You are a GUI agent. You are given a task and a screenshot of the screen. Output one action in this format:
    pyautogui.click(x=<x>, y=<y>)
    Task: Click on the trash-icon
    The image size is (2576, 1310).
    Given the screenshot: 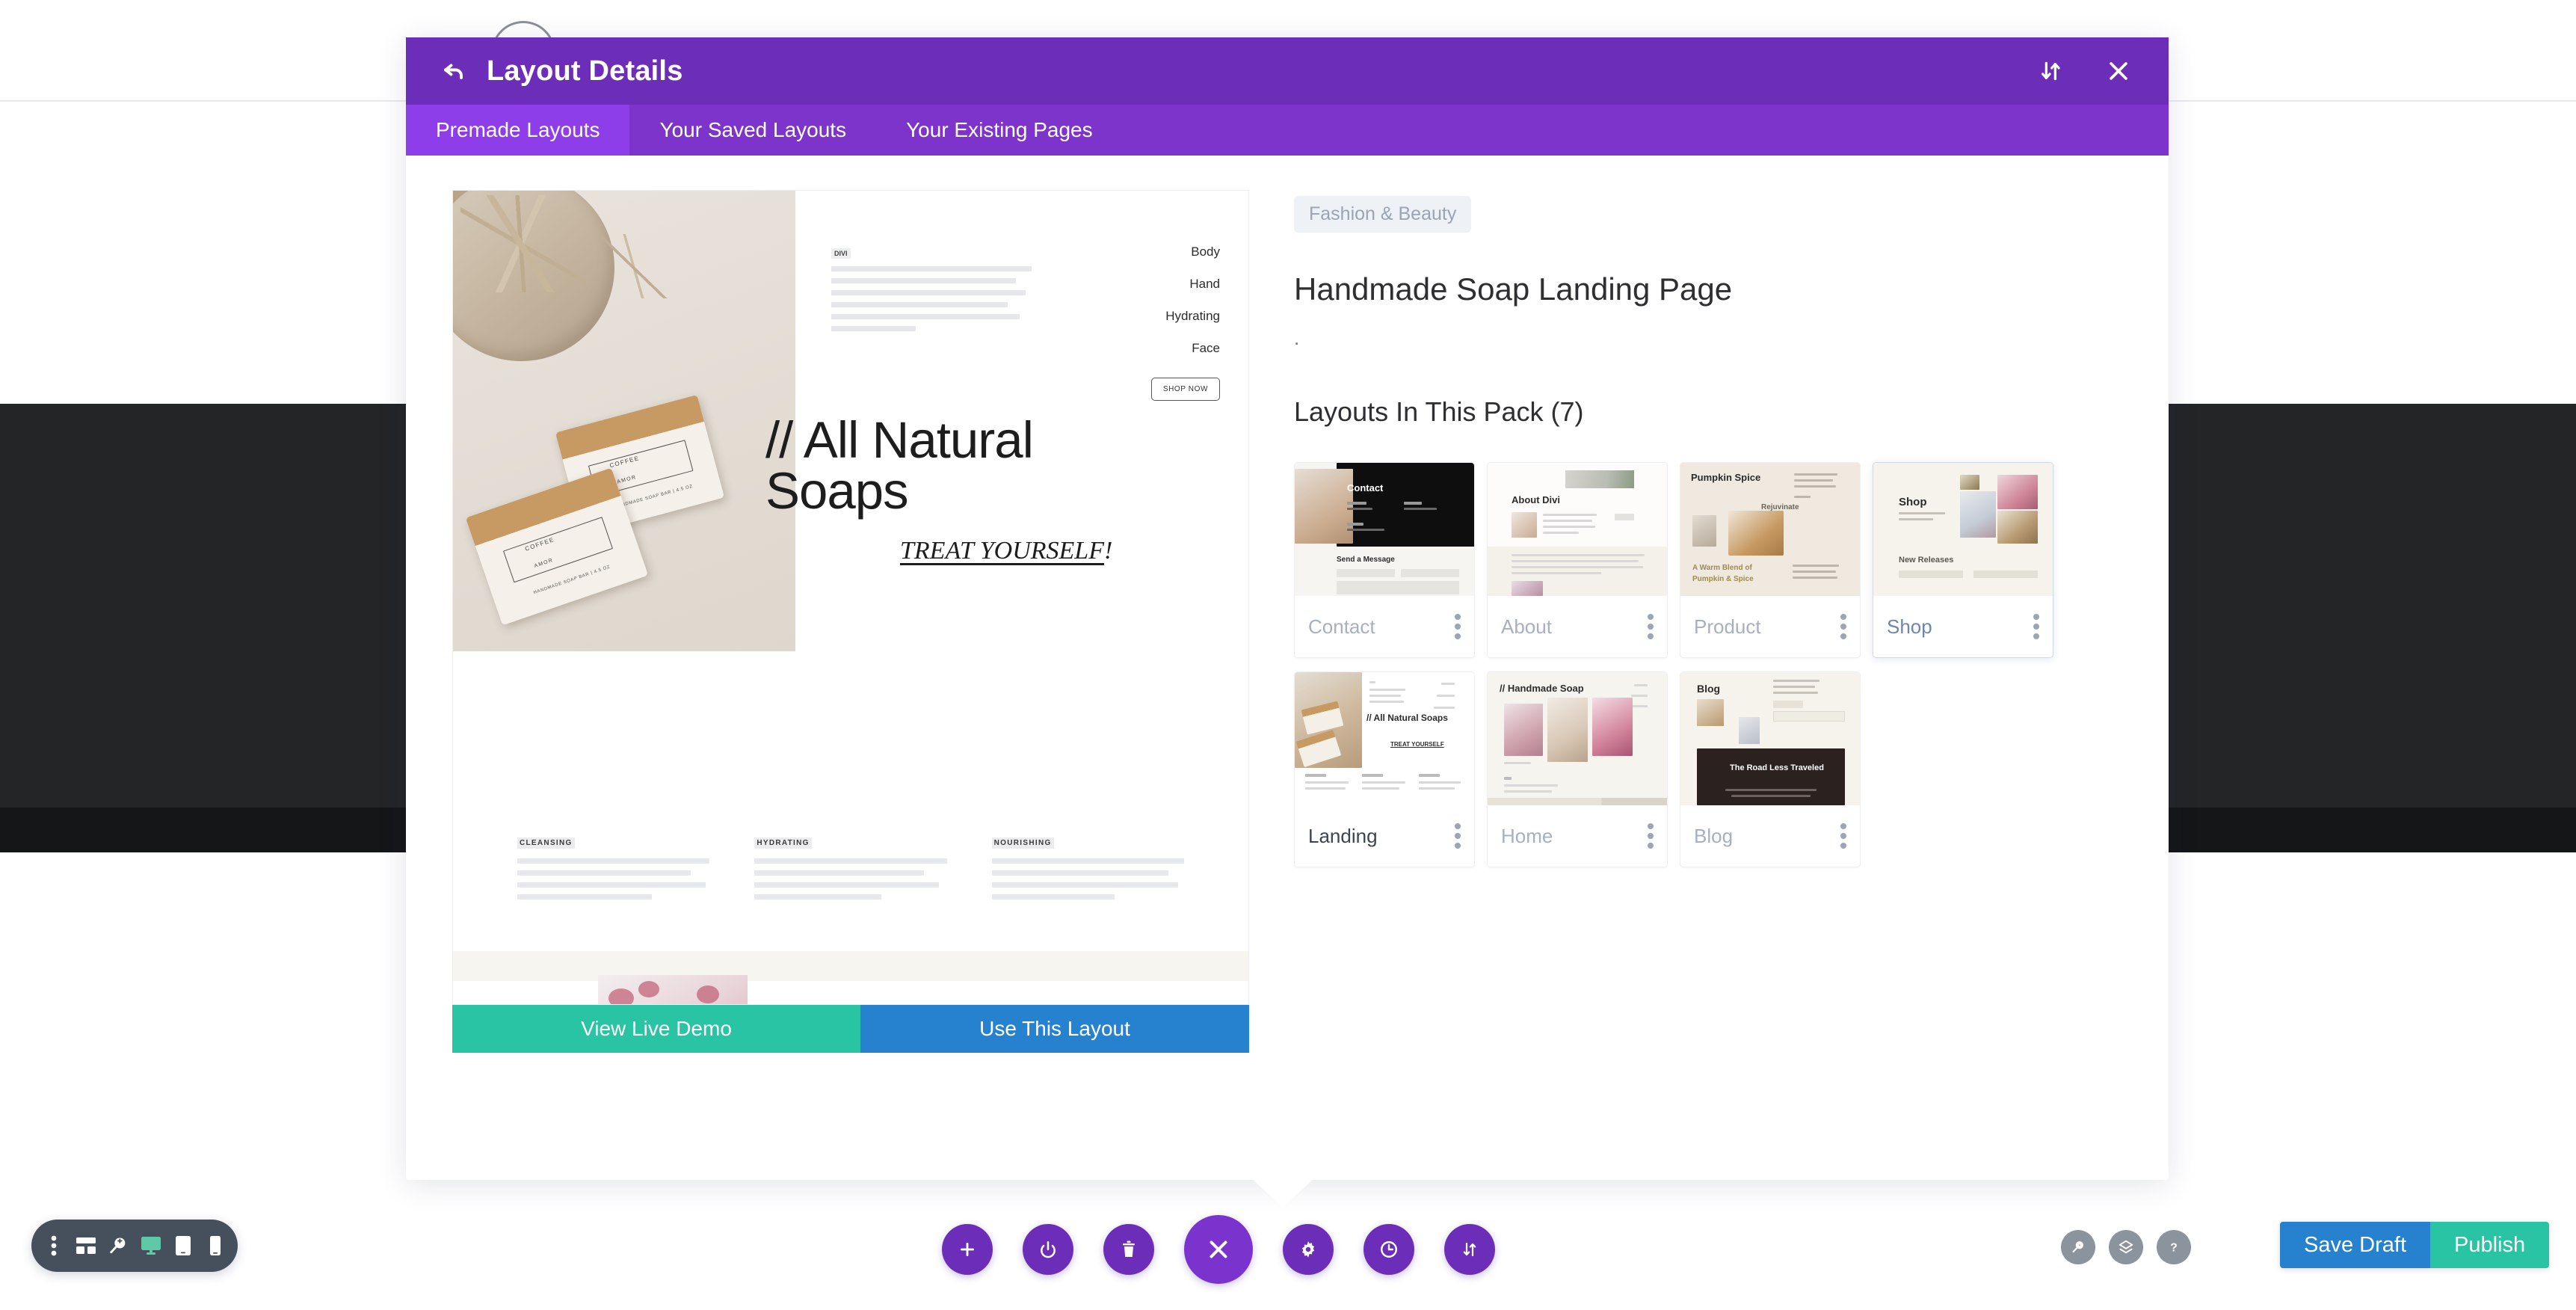 What is the action you would take?
    pyautogui.click(x=1128, y=1249)
    